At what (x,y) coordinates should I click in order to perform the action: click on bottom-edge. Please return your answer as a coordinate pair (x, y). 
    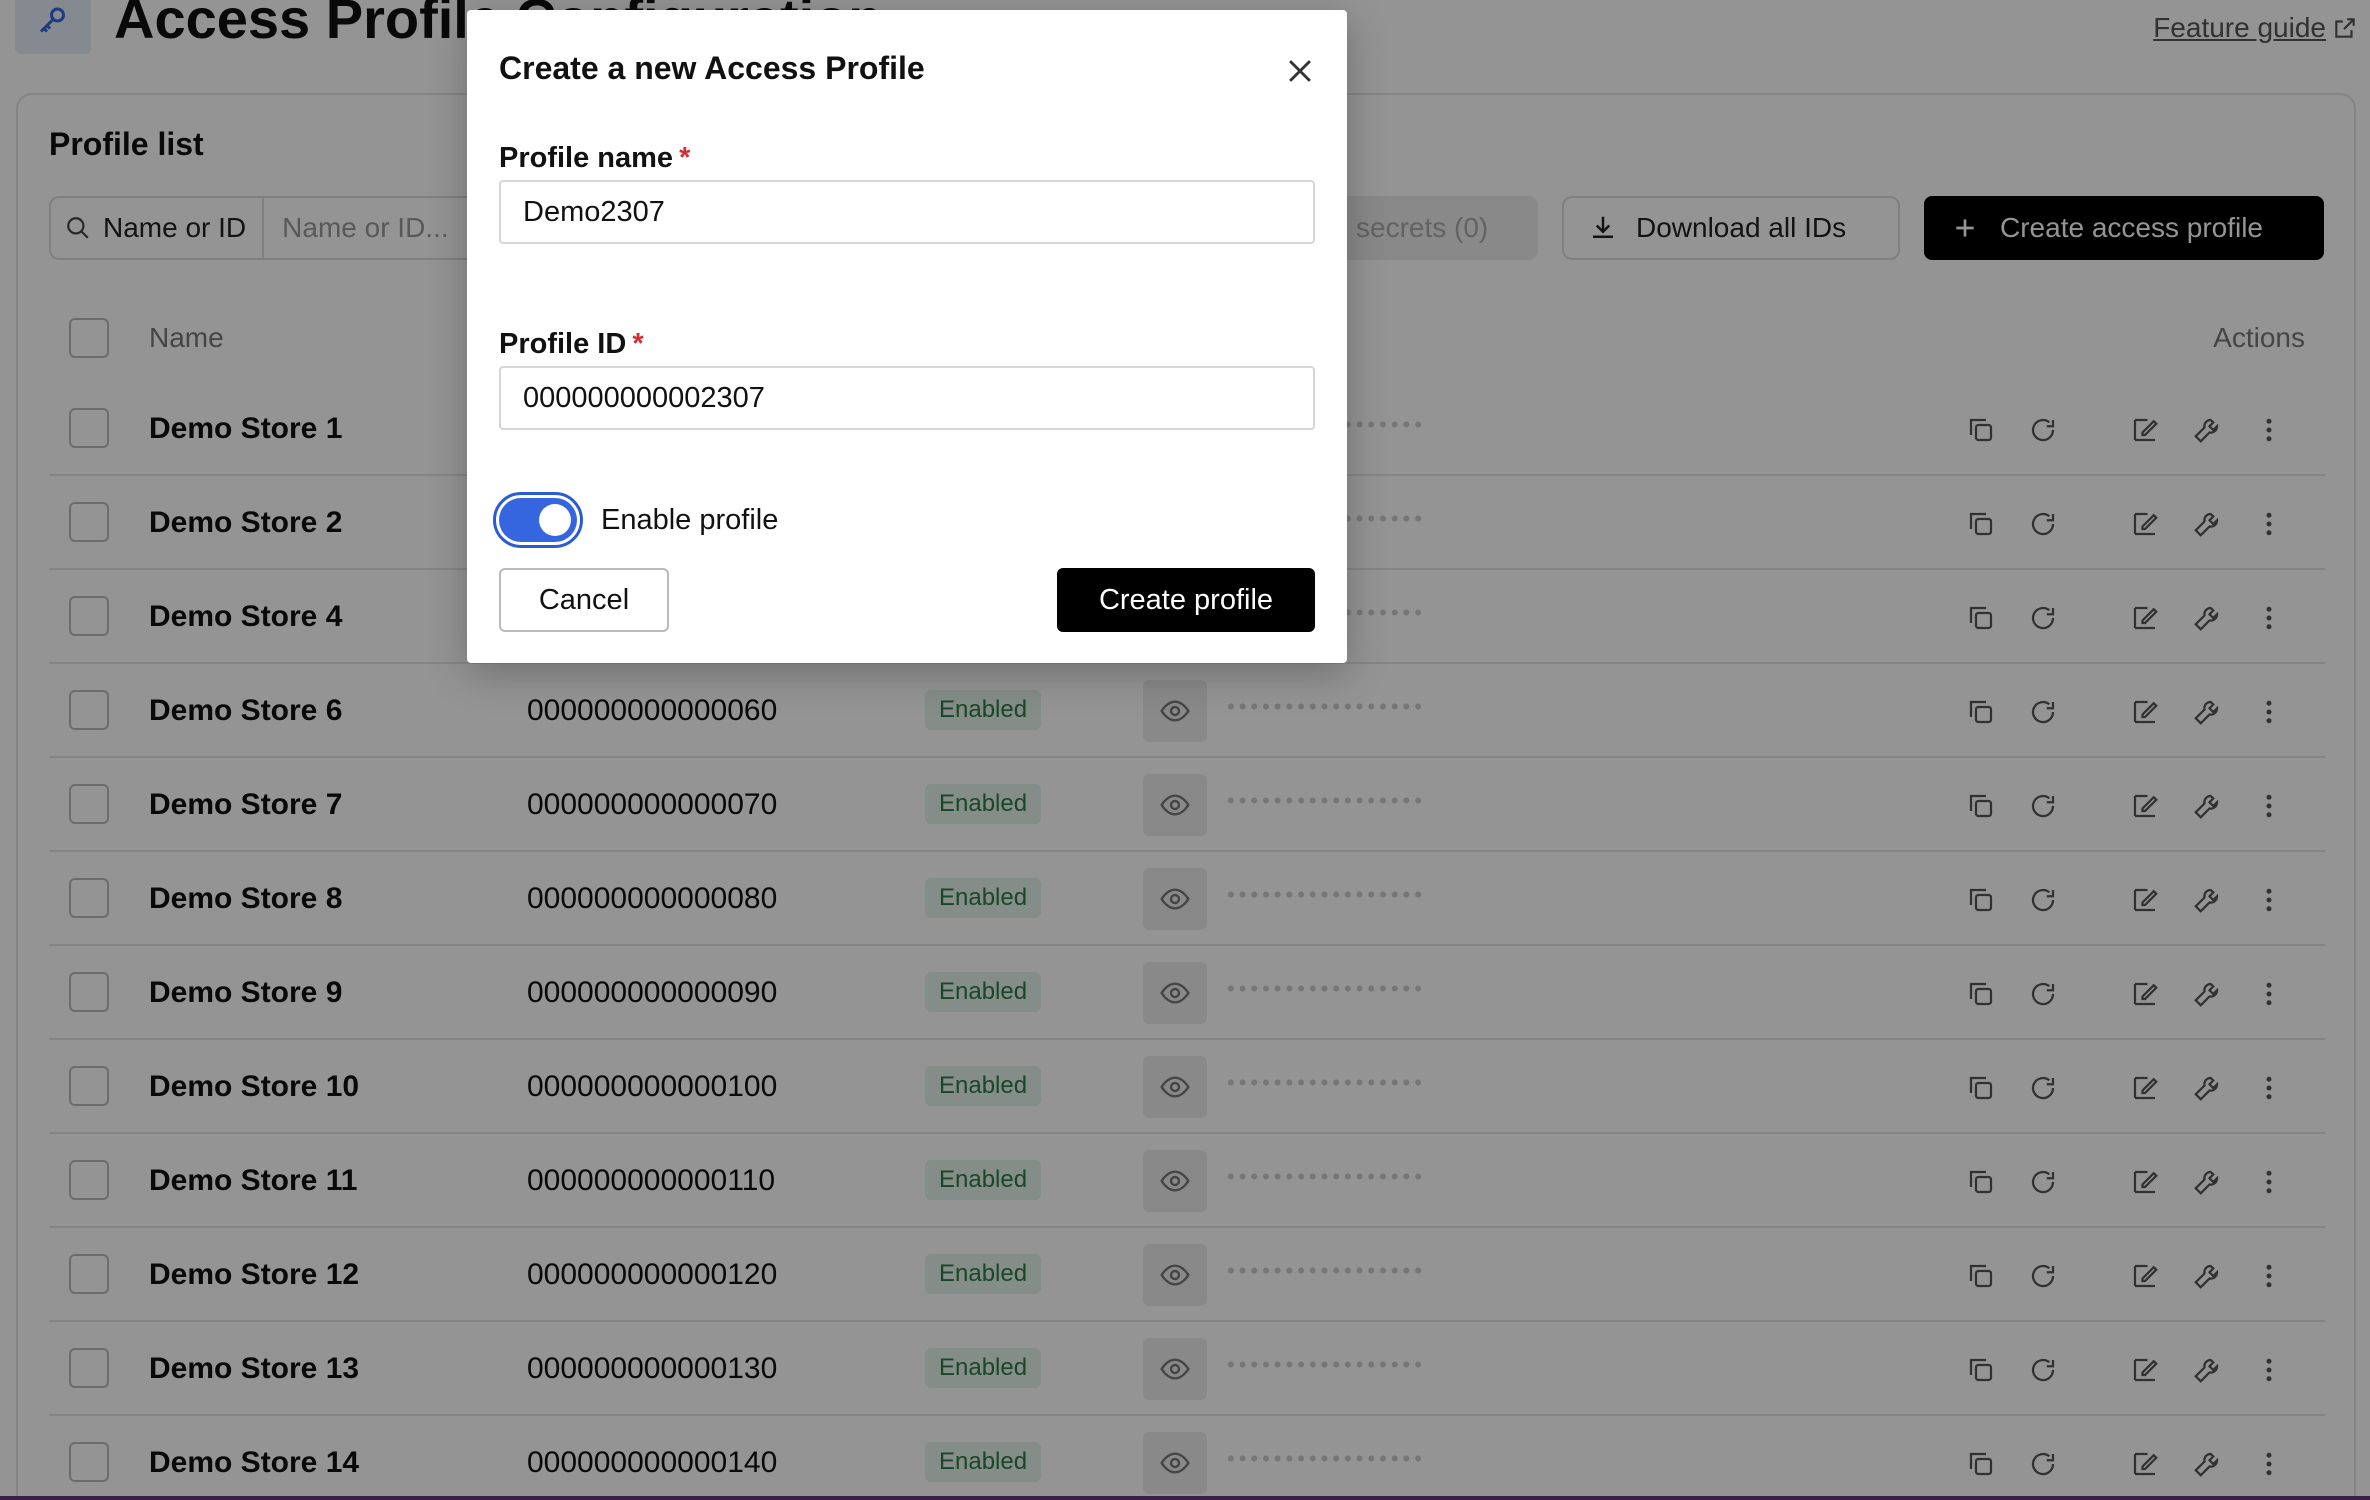
    Looking at the image, I should click on (1185, 1498).